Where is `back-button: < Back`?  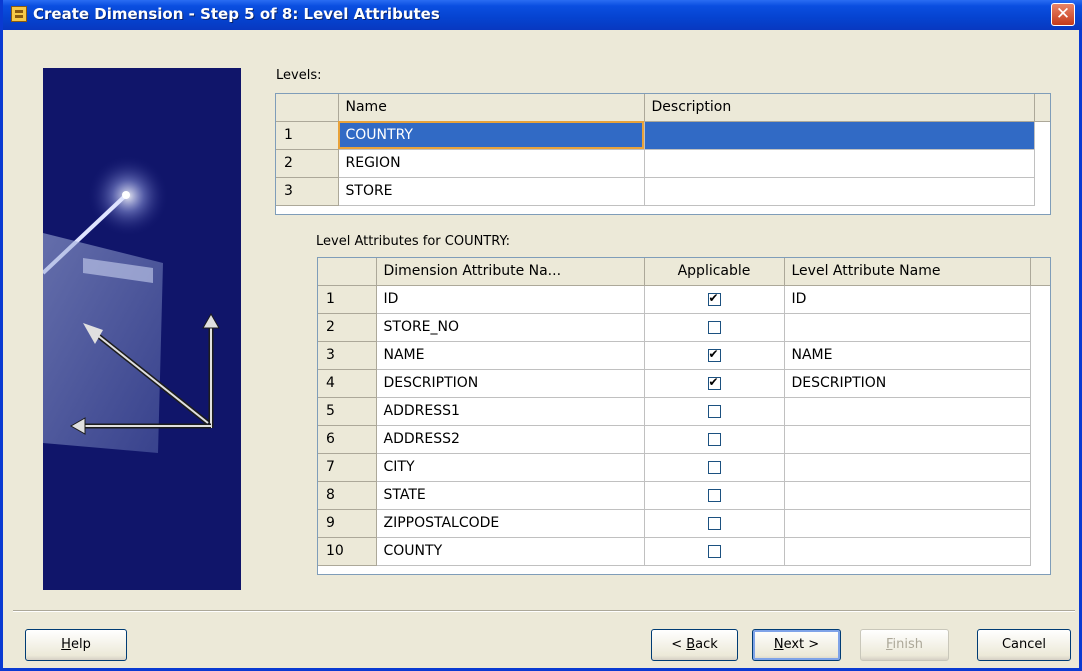 back-button: < Back is located at coordinates (694, 645).